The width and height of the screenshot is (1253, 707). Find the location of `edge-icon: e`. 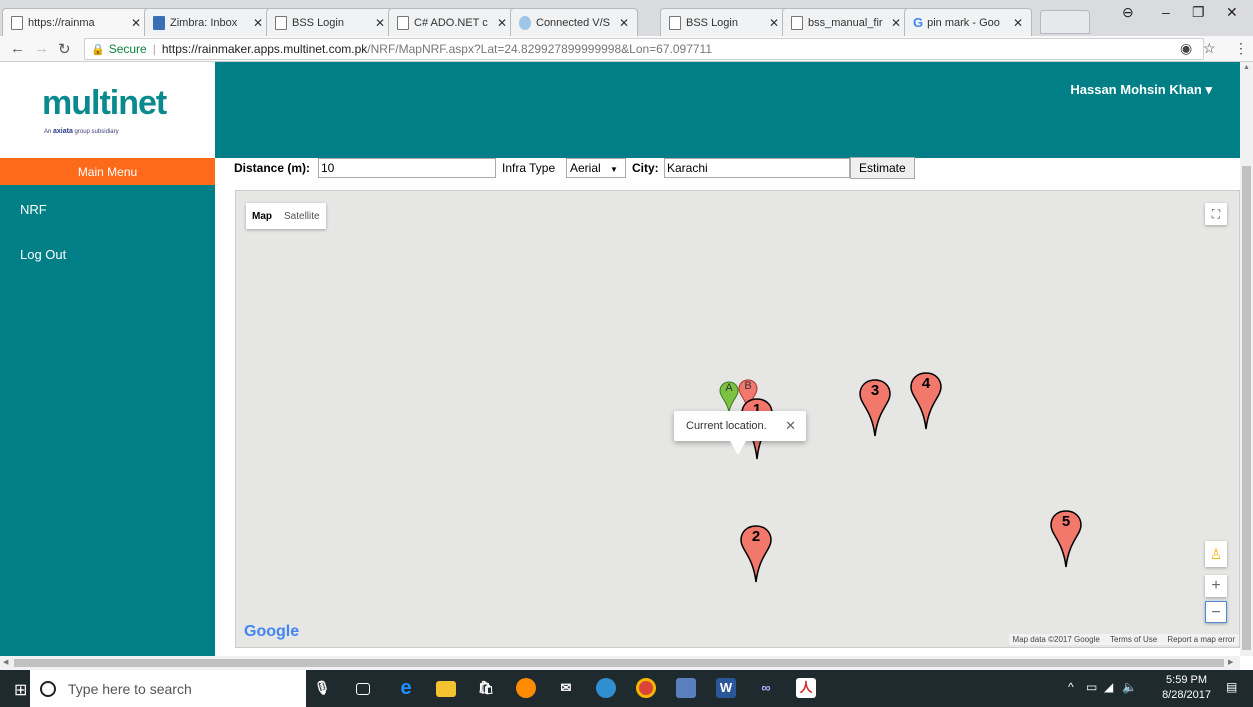

edge-icon: e is located at coordinates (406, 688).